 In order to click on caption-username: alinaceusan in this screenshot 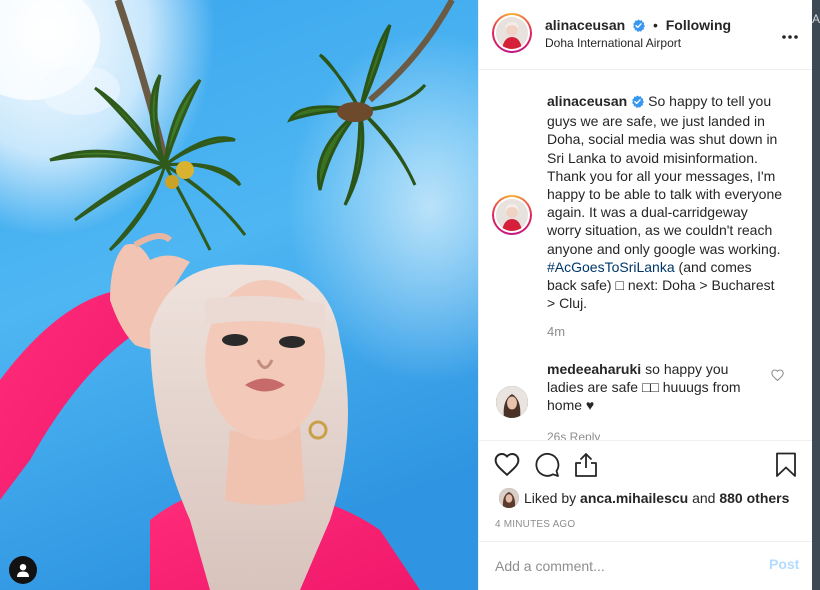, I will do `click(587, 101)`.